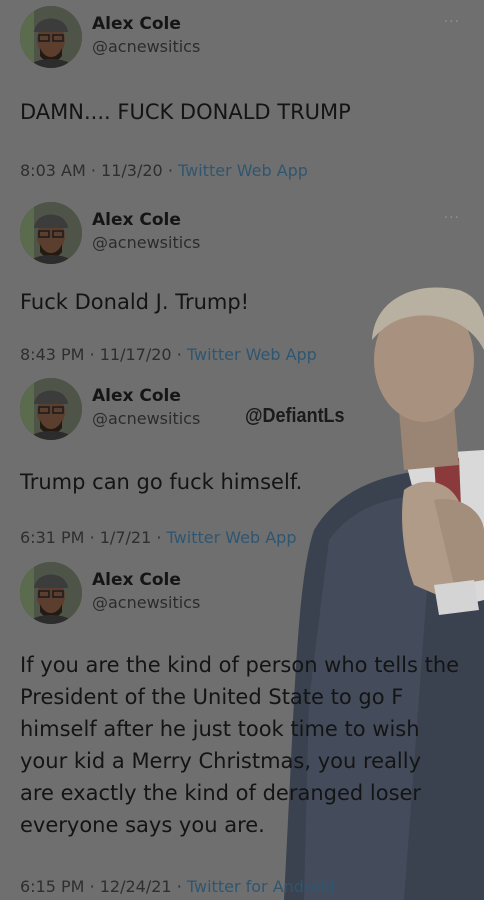  I want to click on tweet-time: 6:31 PM, so click(52, 537).